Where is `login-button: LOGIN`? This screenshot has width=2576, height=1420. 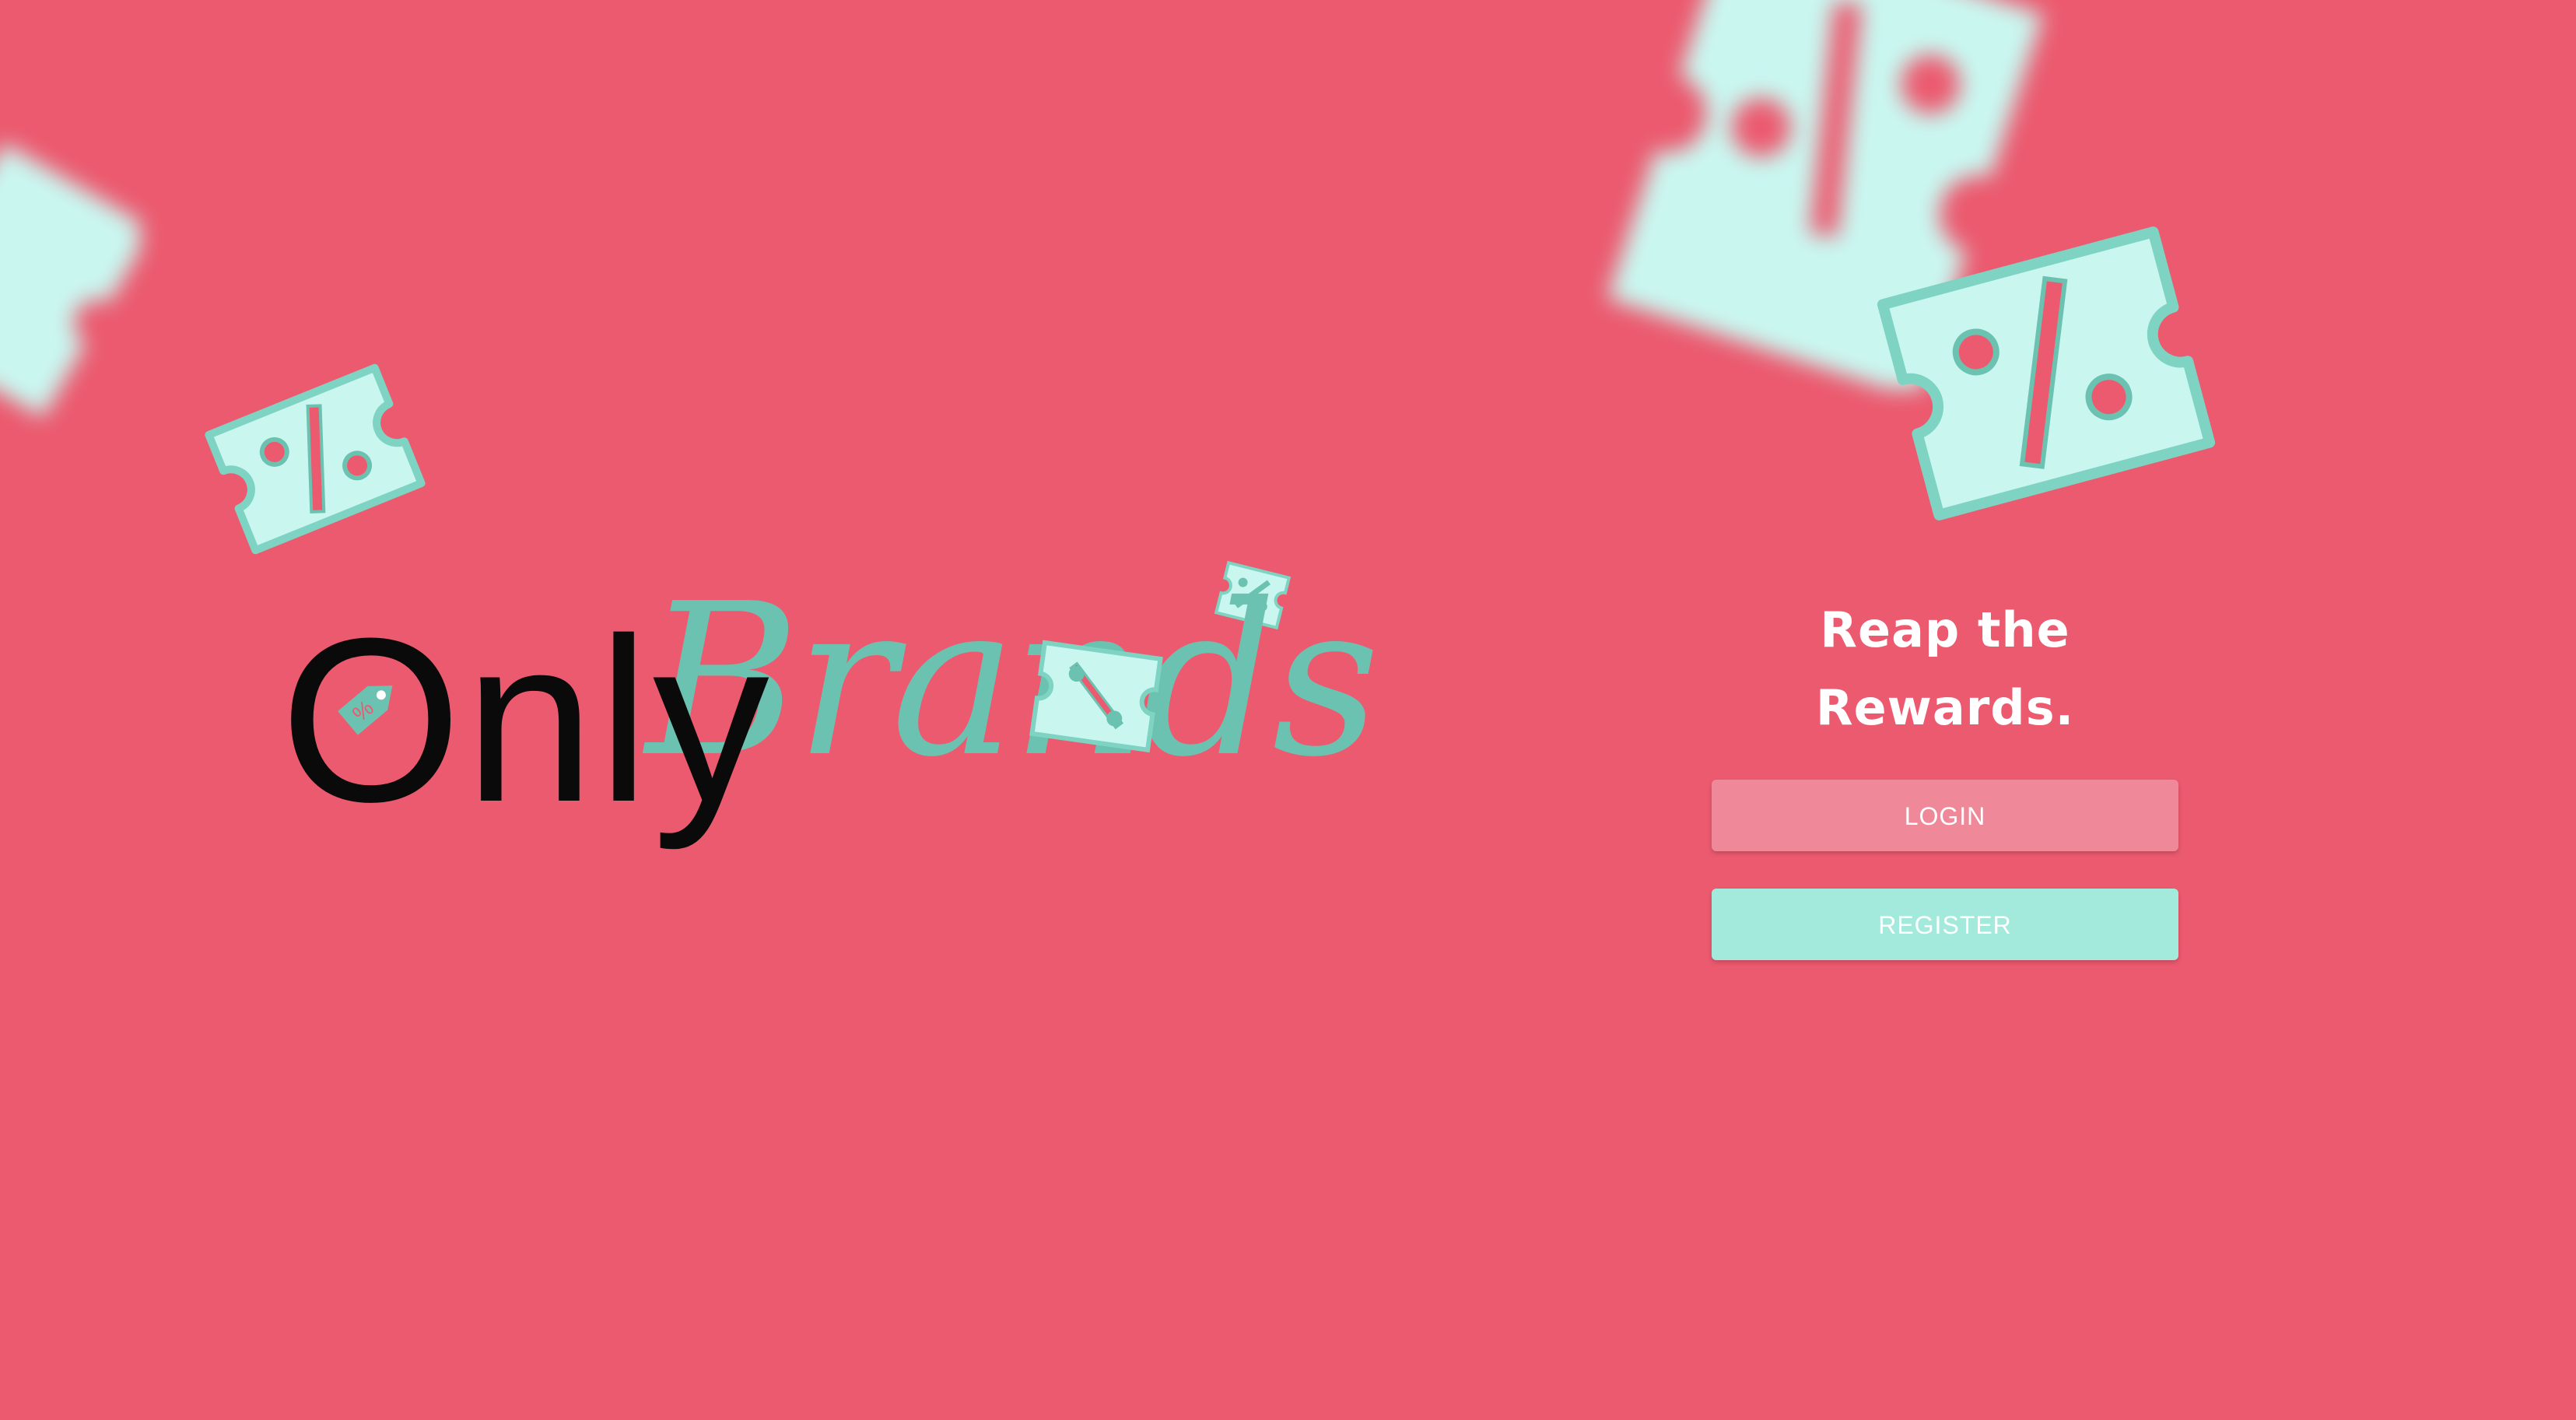 login-button: LOGIN is located at coordinates (1945, 815).